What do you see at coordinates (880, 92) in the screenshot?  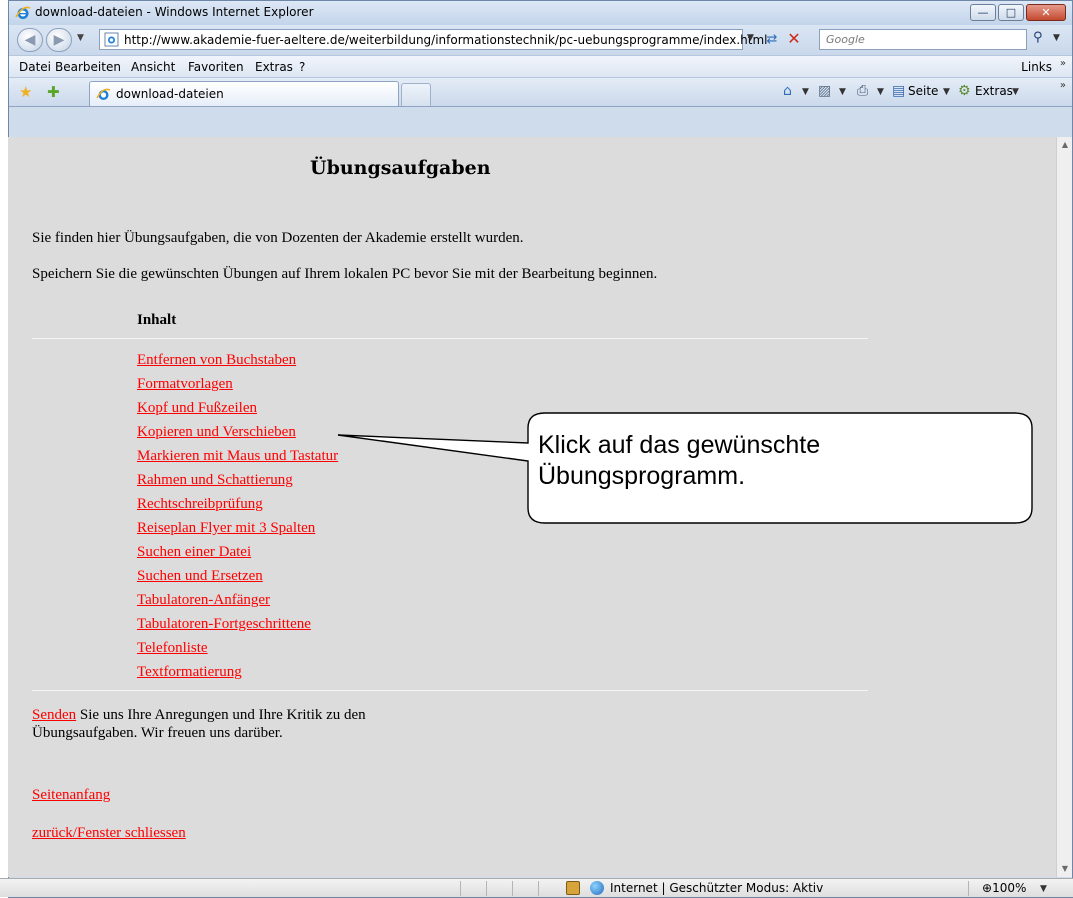 I see `print-dropdown: ▼` at bounding box center [880, 92].